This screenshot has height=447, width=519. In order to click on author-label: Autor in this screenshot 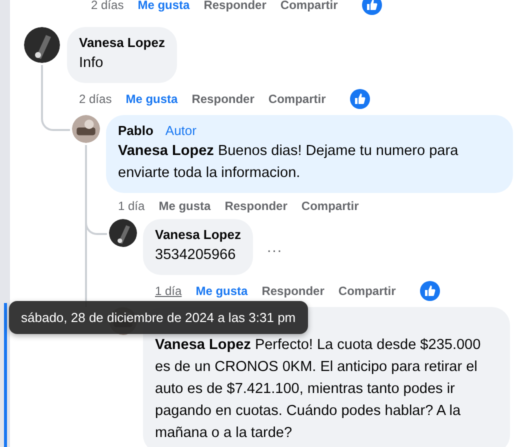, I will do `click(180, 130)`.